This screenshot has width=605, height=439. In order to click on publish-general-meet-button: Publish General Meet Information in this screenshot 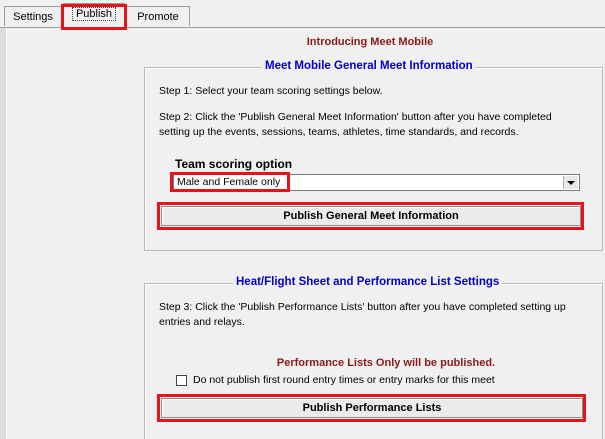, I will do `click(371, 216)`.